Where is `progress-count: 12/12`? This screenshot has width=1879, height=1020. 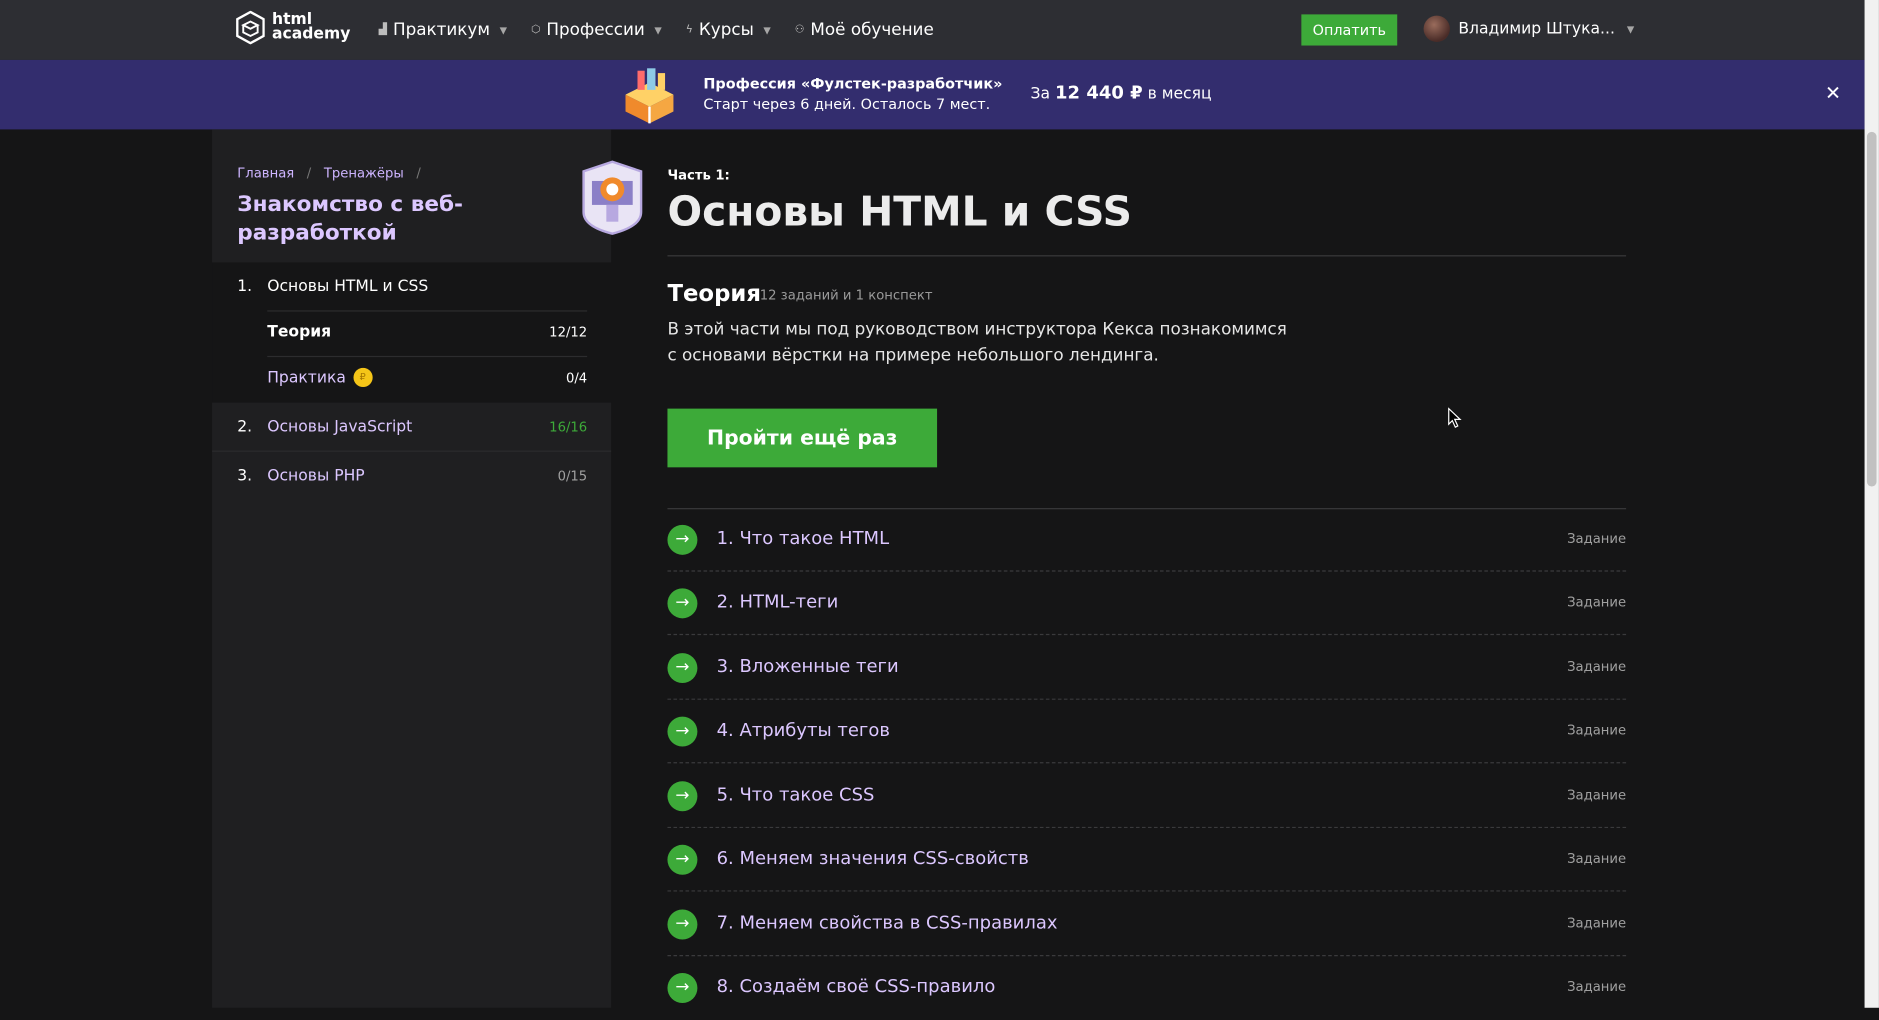 progress-count: 12/12 is located at coordinates (568, 332).